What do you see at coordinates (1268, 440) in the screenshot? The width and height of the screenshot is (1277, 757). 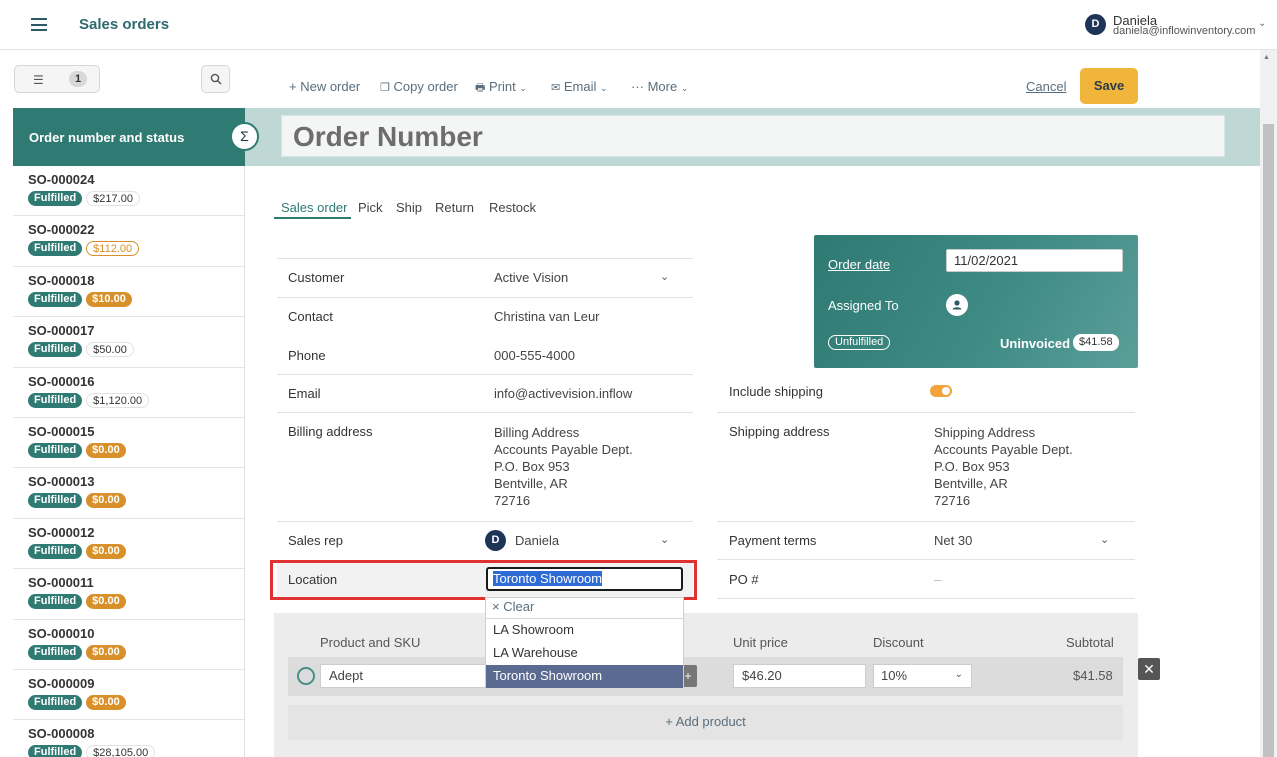 I see `scrollbar-thumb` at bounding box center [1268, 440].